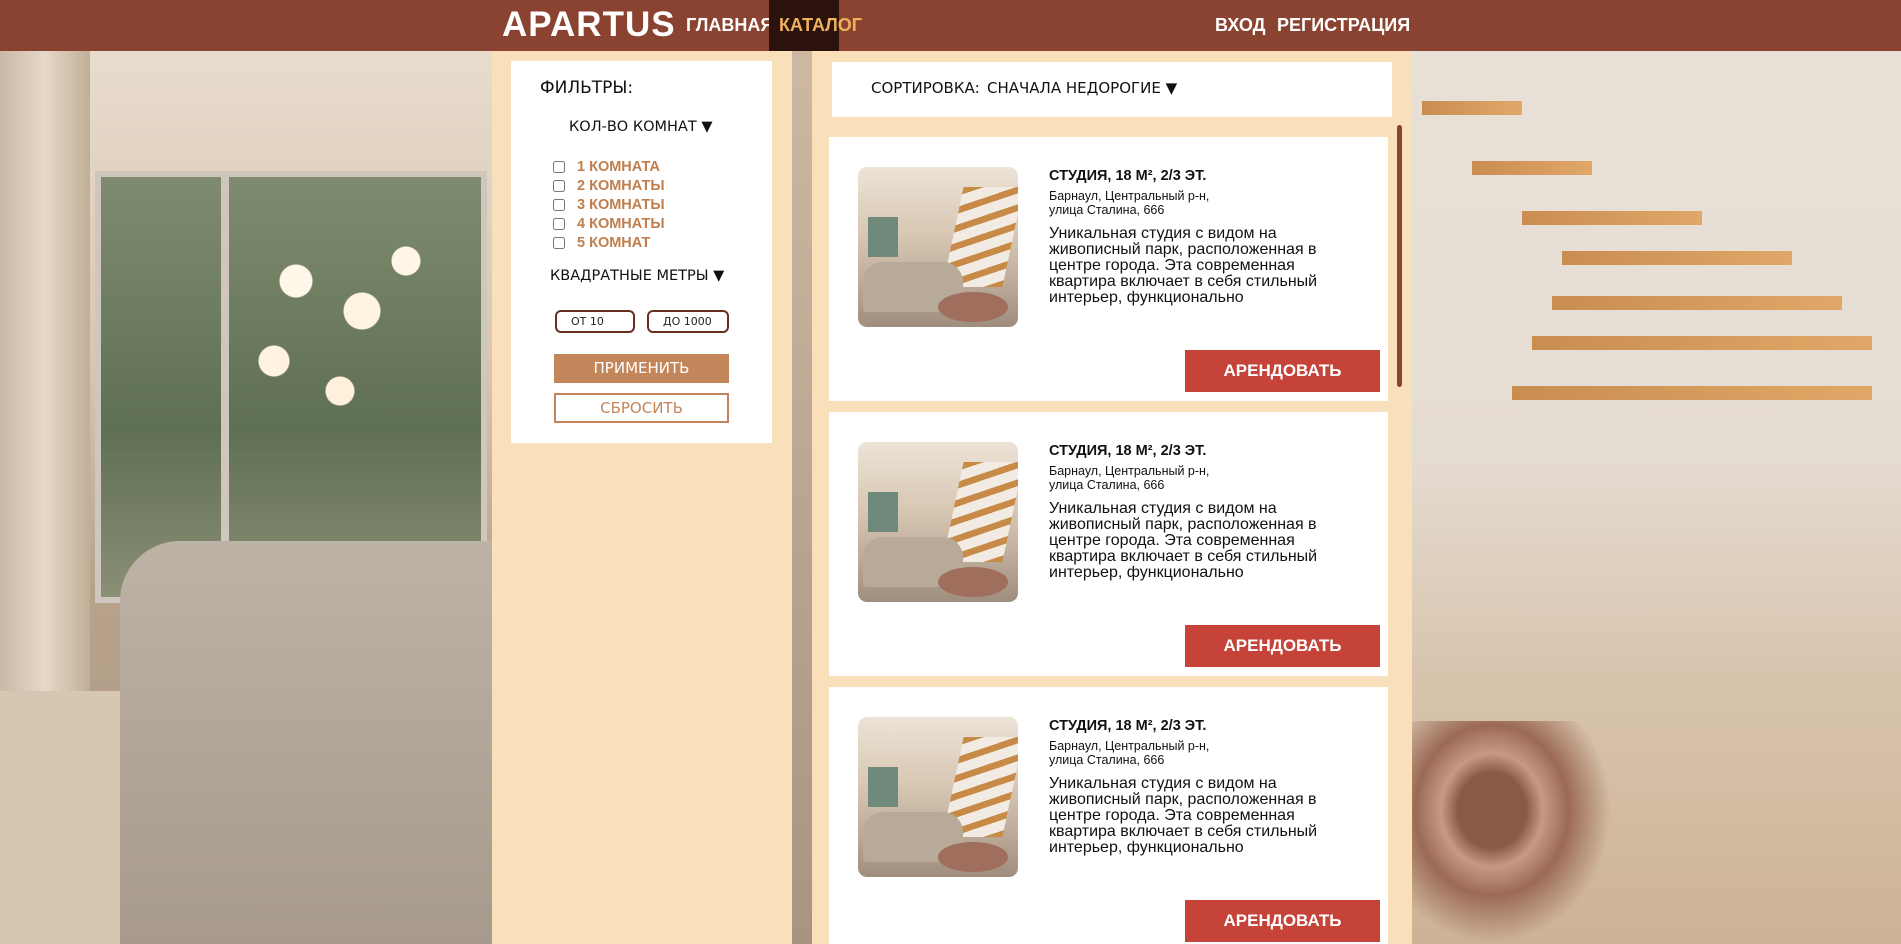  Describe the element at coordinates (1343, 25) in the screenshot. I see `register-link: РЕГИСТРАЦИЯ` at that location.